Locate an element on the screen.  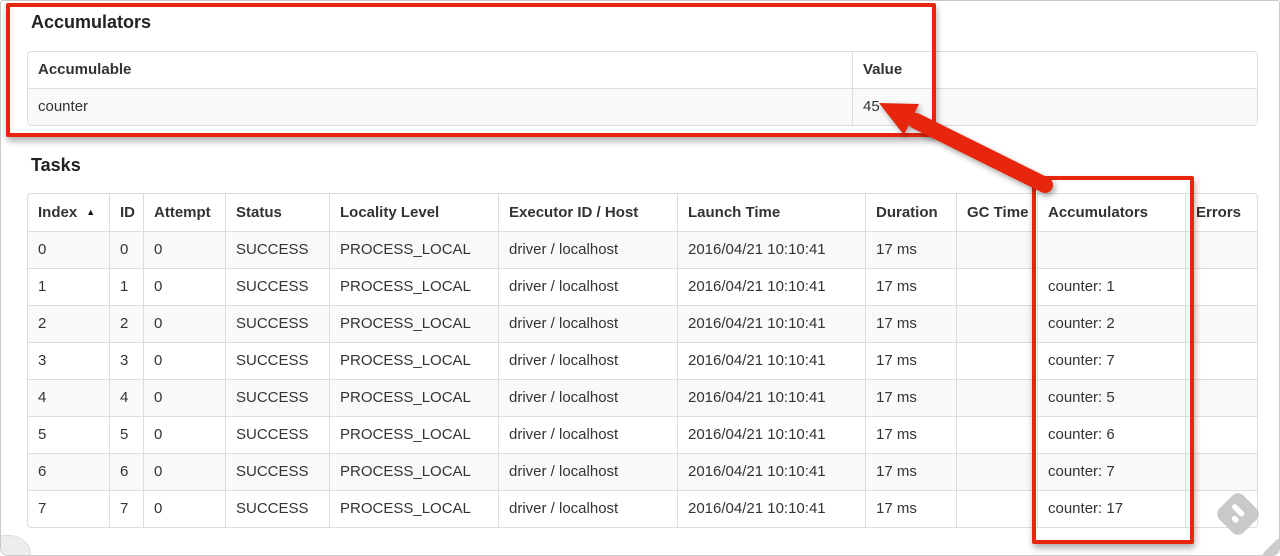
duration-column-header: Duration is located at coordinates (910, 212).